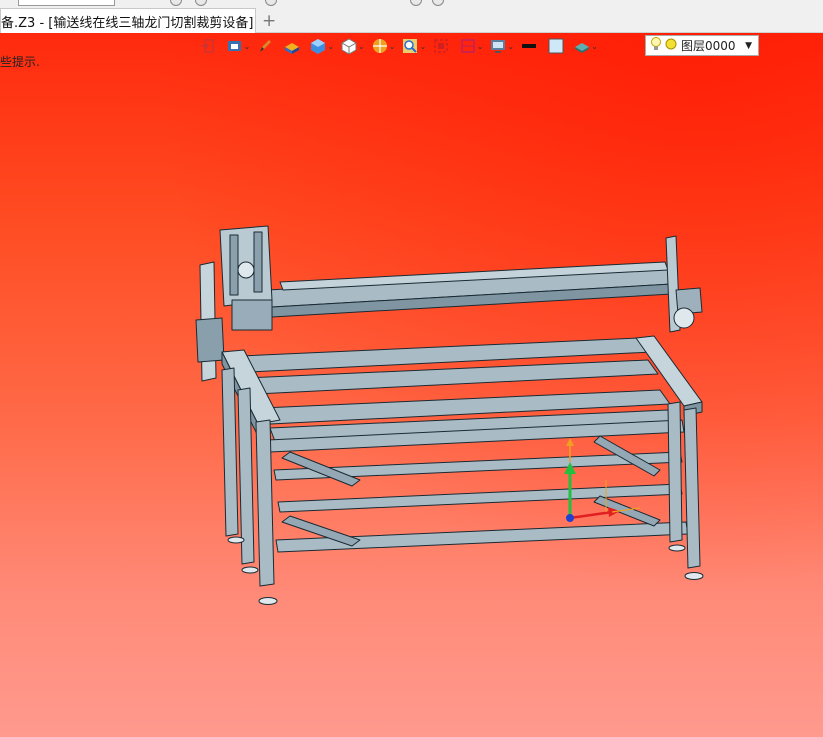  I want to click on left-gantry-motor, so click(246, 270).